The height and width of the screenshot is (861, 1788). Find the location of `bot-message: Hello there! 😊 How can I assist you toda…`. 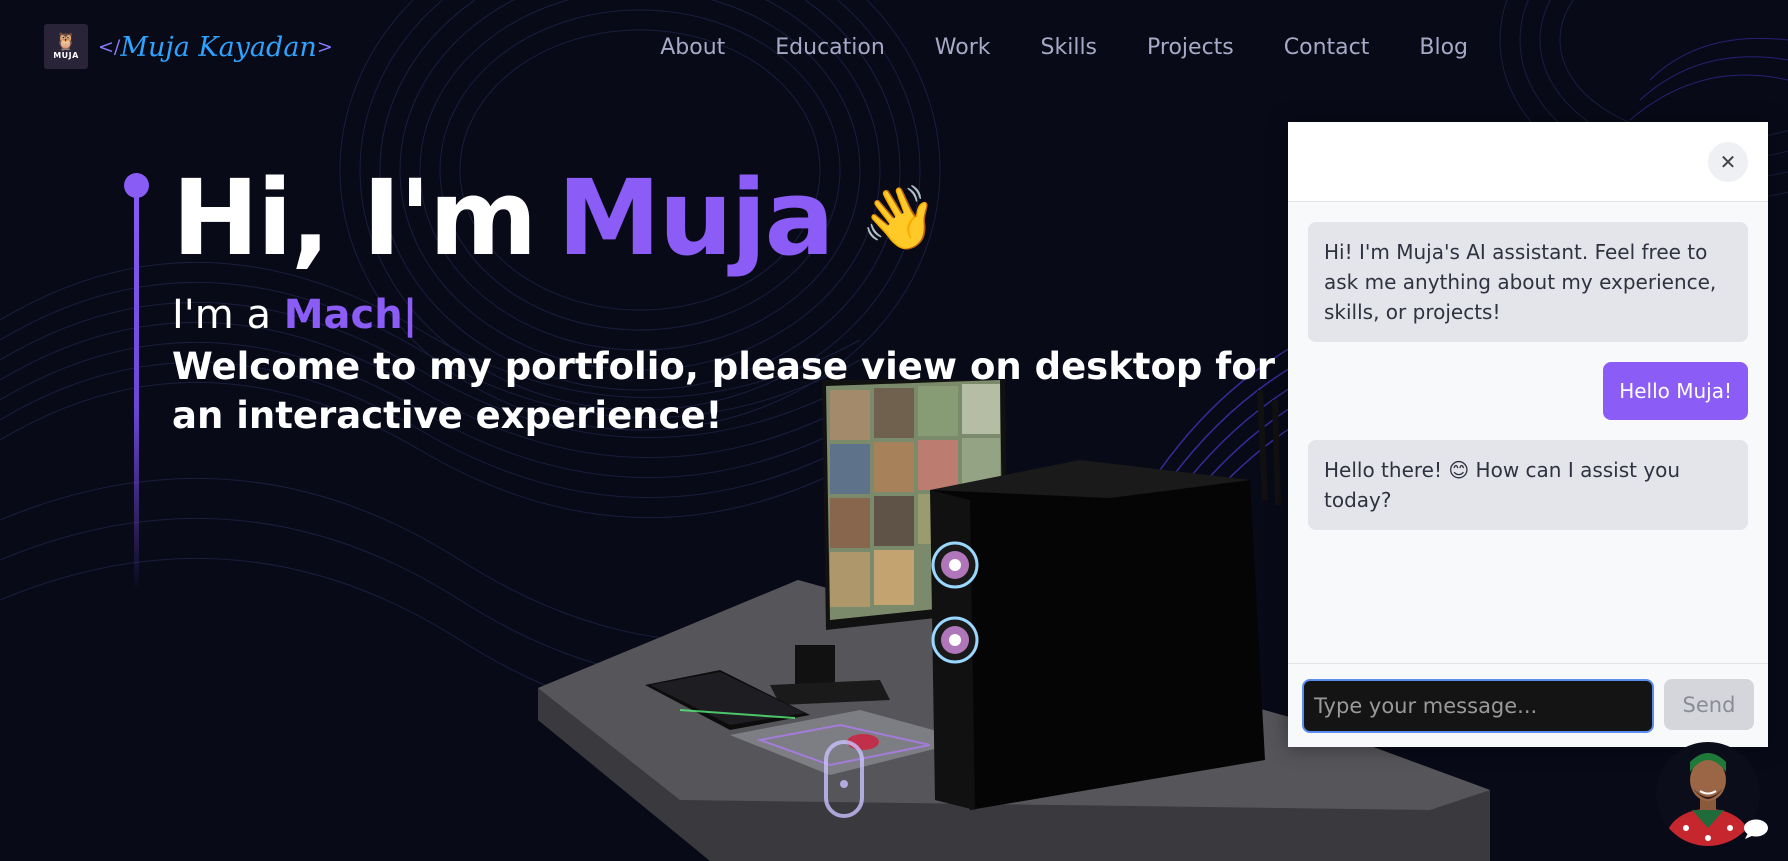

bot-message: Hello there! 😊 How can I assist you toda… is located at coordinates (1528, 485).